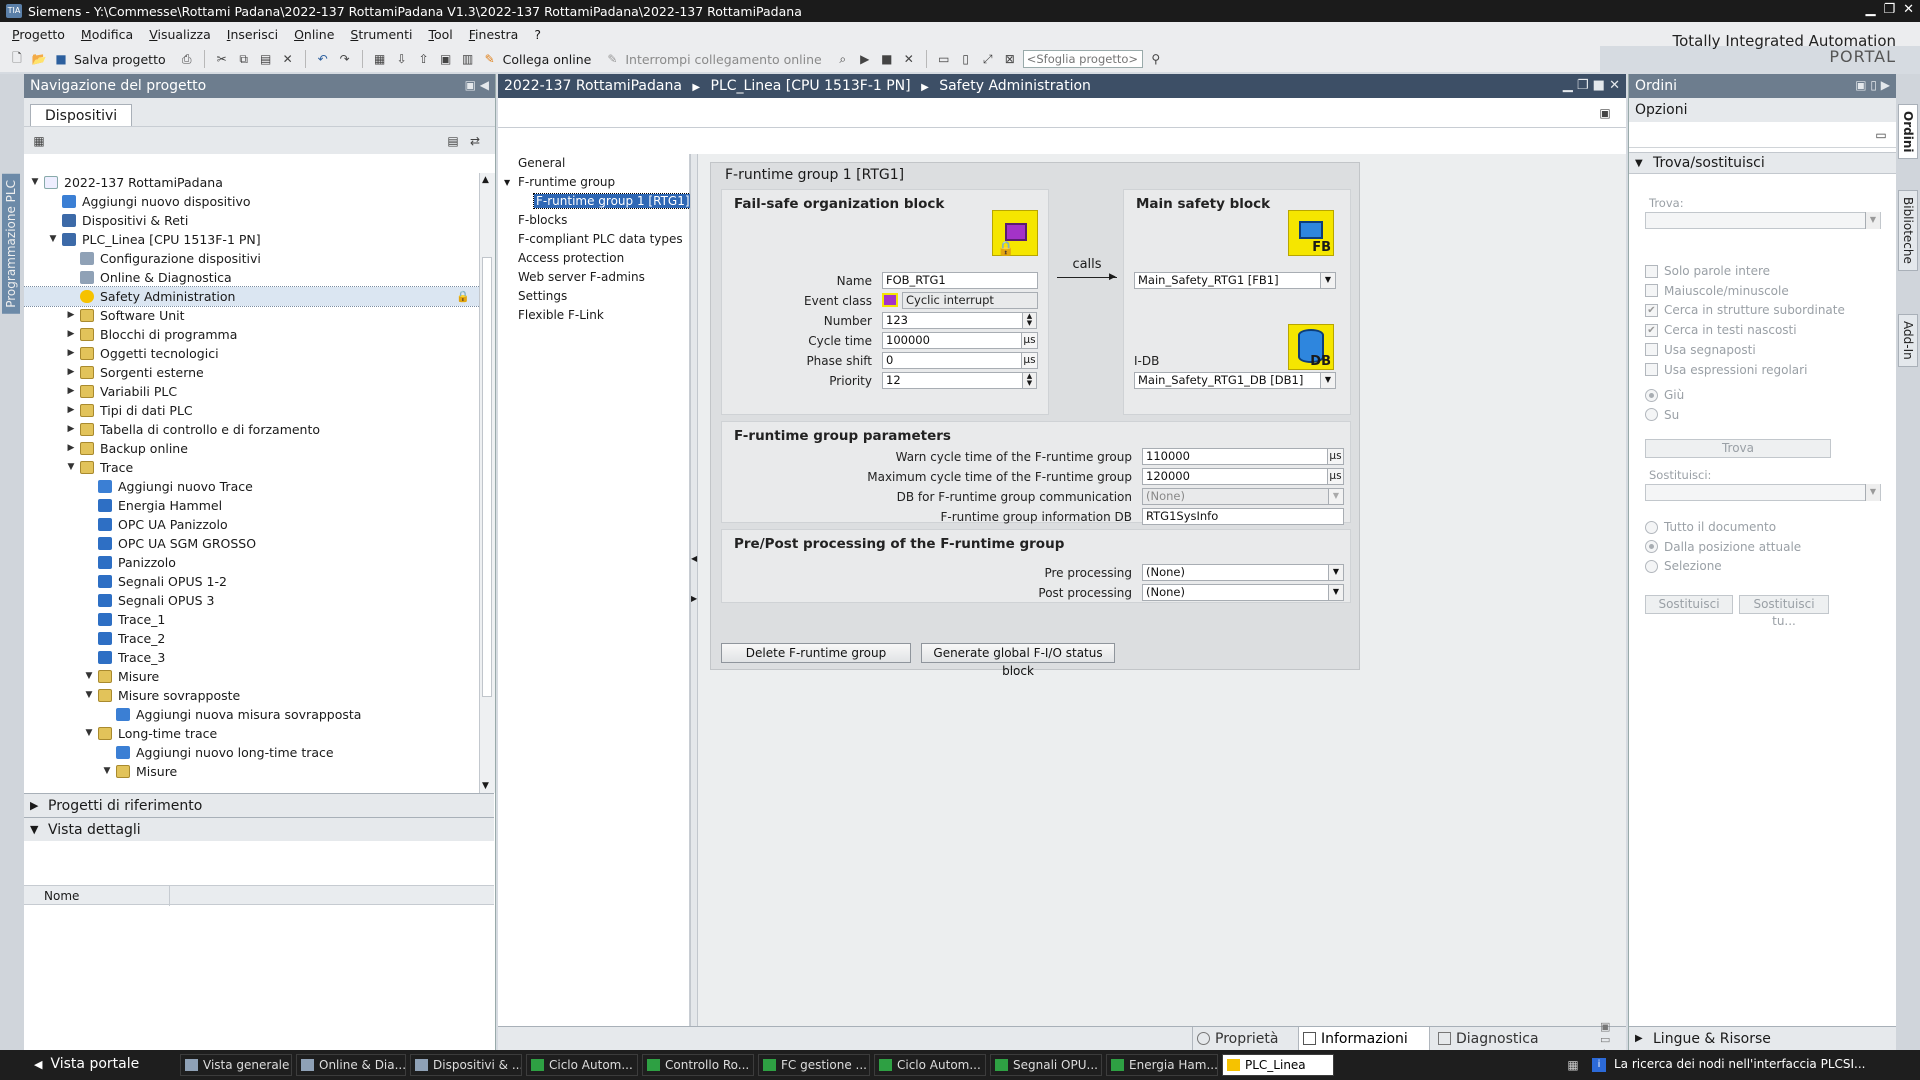 This screenshot has height=1080, width=1920. I want to click on device-download-icon: ▣, so click(446, 59).